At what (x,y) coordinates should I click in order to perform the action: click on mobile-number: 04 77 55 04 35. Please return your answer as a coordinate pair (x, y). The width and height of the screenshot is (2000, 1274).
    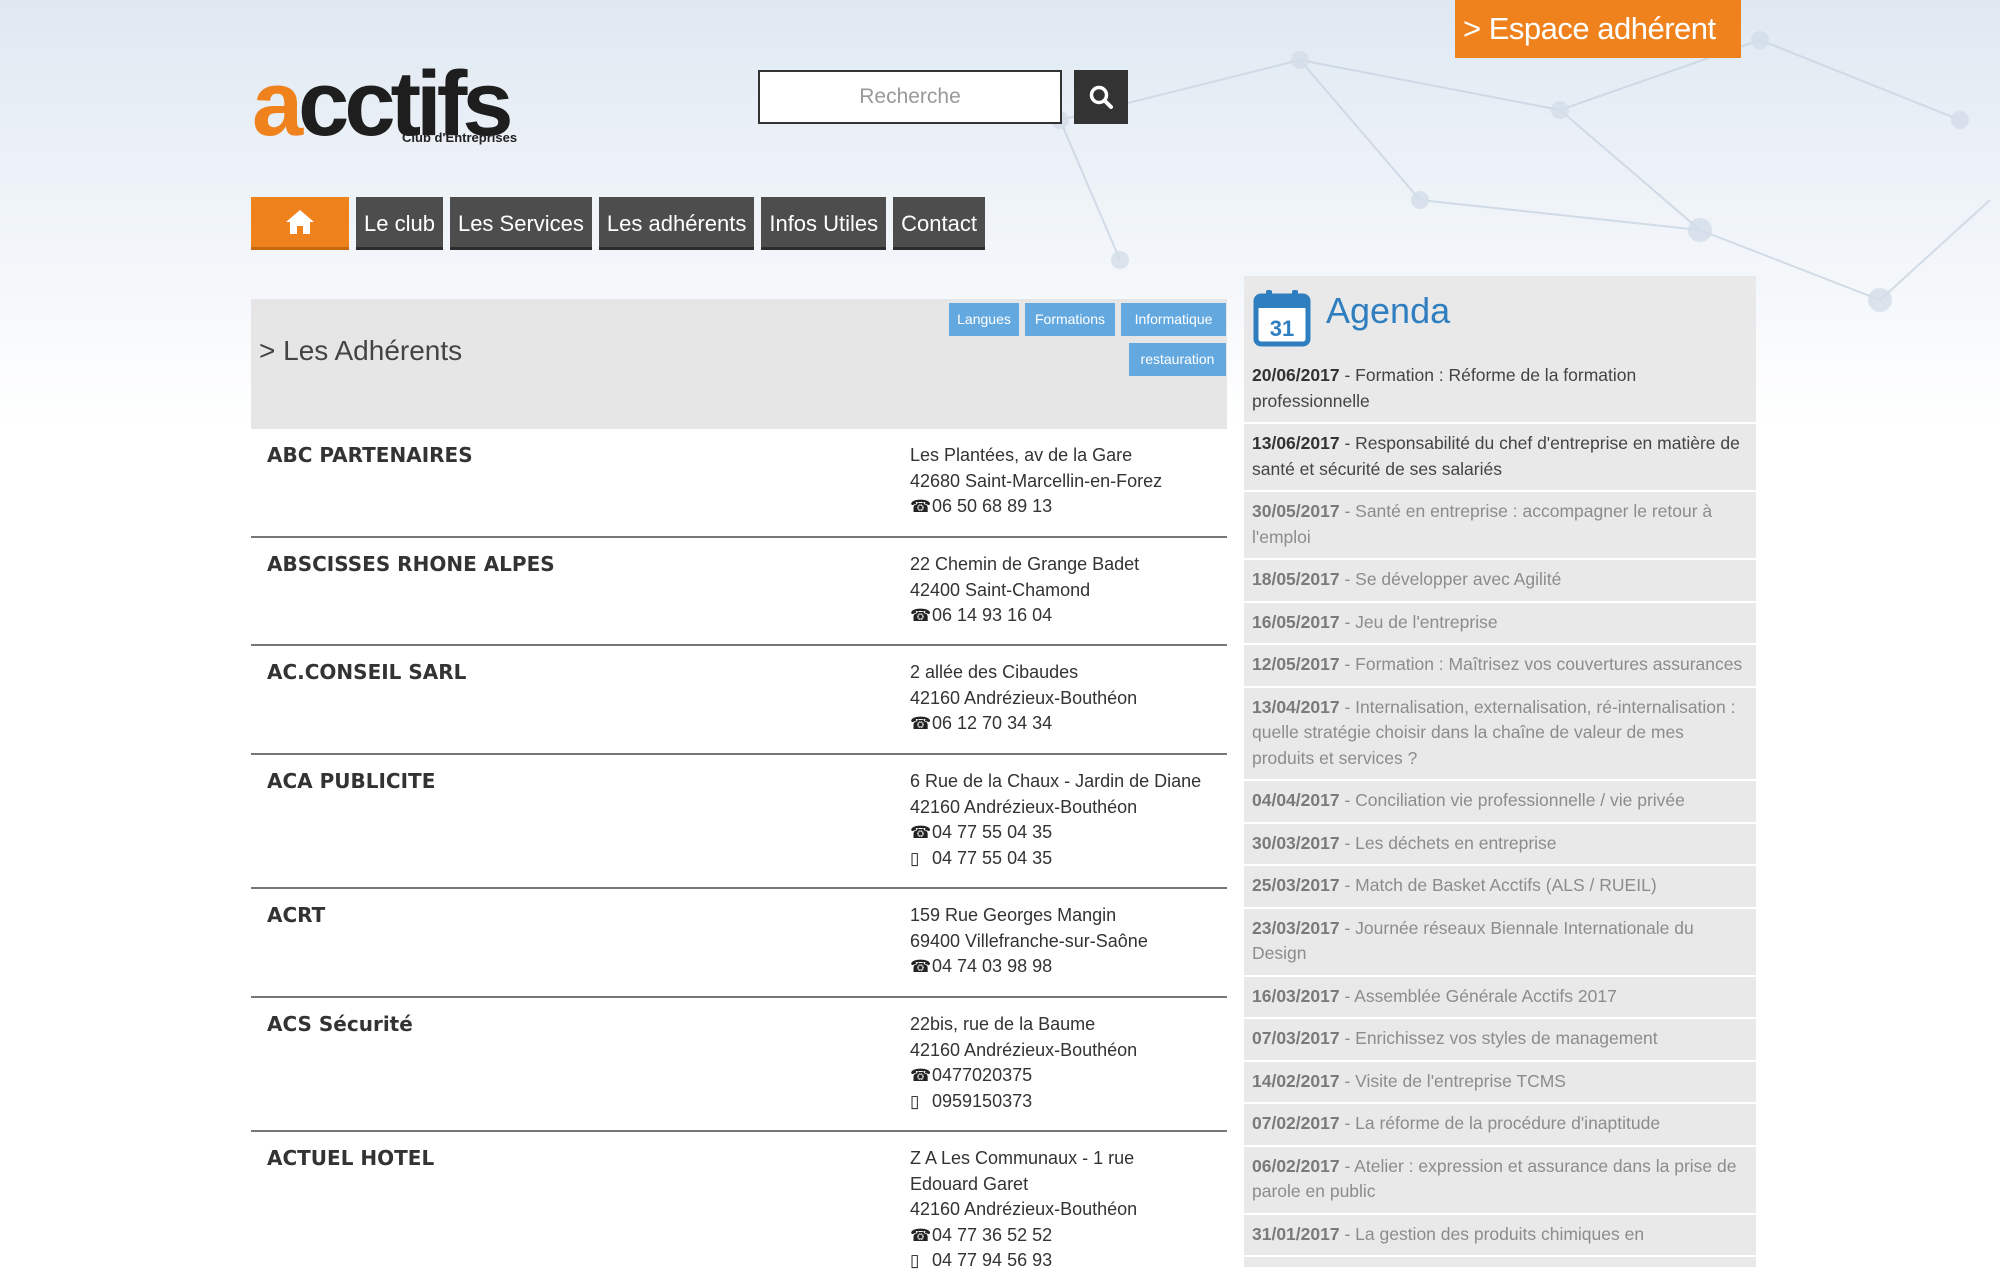
    Looking at the image, I should click on (992, 857).